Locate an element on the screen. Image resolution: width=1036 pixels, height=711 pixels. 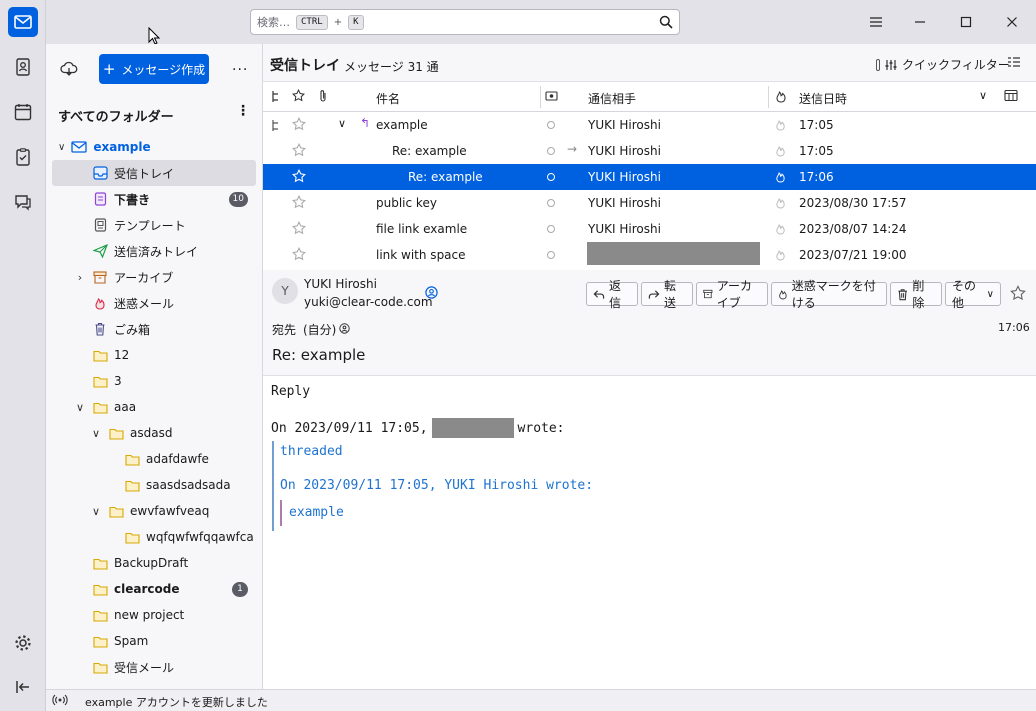
folder-item: ごみ箱 is located at coordinates (154, 329).